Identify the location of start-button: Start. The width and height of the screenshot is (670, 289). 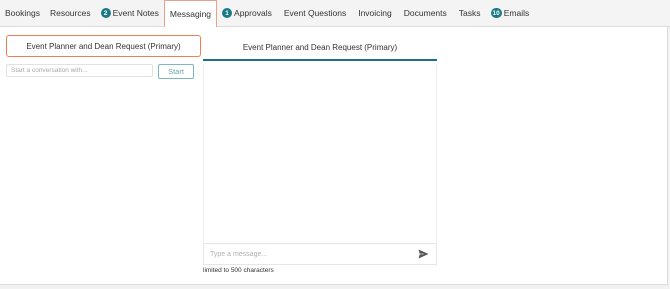
(176, 71).